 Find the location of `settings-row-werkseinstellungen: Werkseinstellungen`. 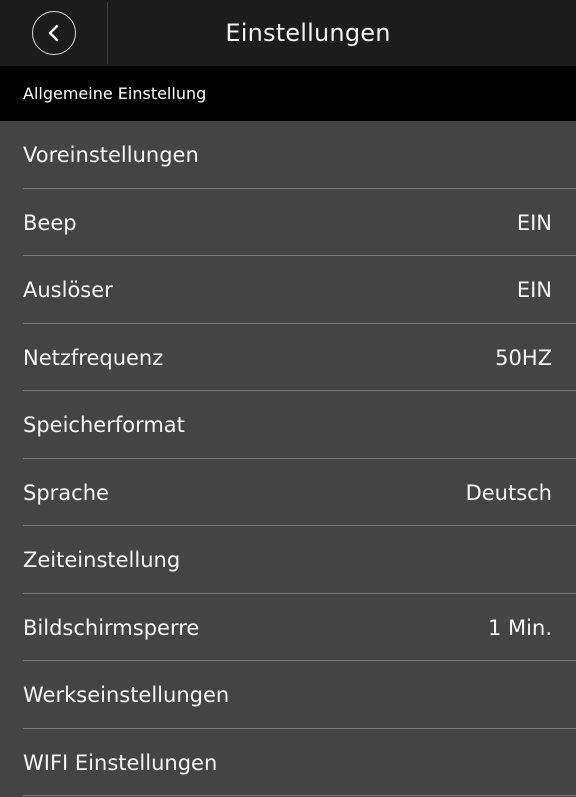

settings-row-werkseinstellungen: Werkseinstellungen is located at coordinates (288, 695).